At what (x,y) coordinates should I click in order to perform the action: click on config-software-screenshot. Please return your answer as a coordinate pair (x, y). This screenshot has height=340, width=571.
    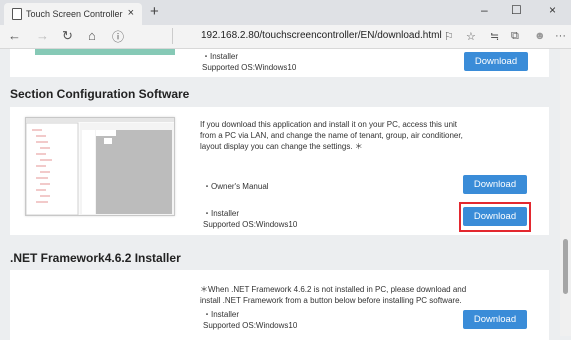
    Looking at the image, I should click on (100, 166).